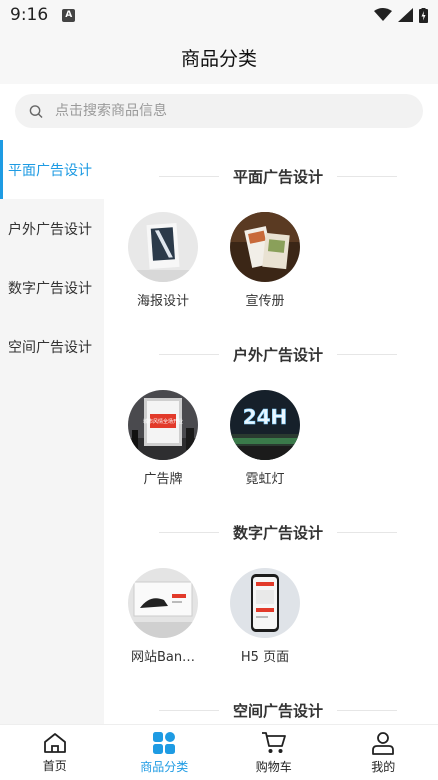 This screenshot has width=438, height=780. I want to click on product-grid: 海报设计 宣传册, so click(278, 265).